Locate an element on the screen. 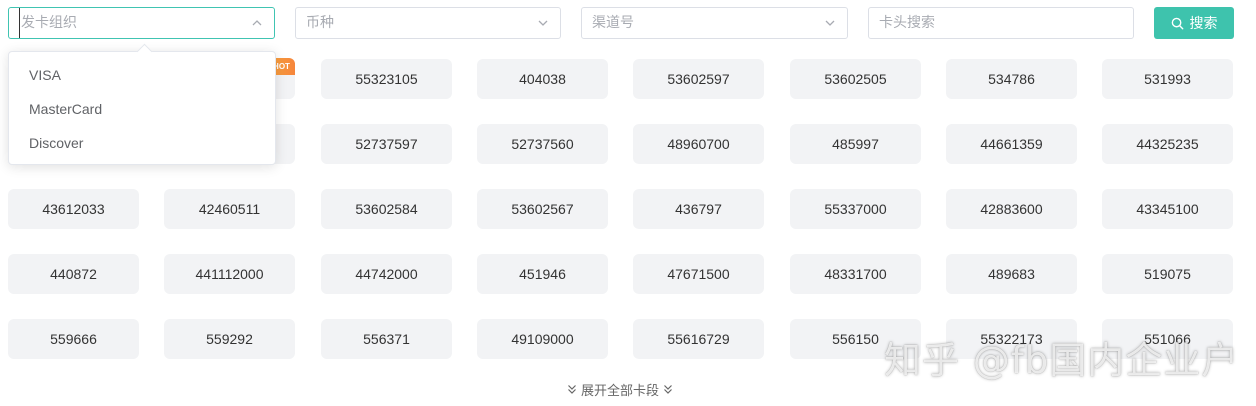 Image resolution: width=1256 pixels, height=406 pixels. bin-chip: 42460511 is located at coordinates (229, 209).